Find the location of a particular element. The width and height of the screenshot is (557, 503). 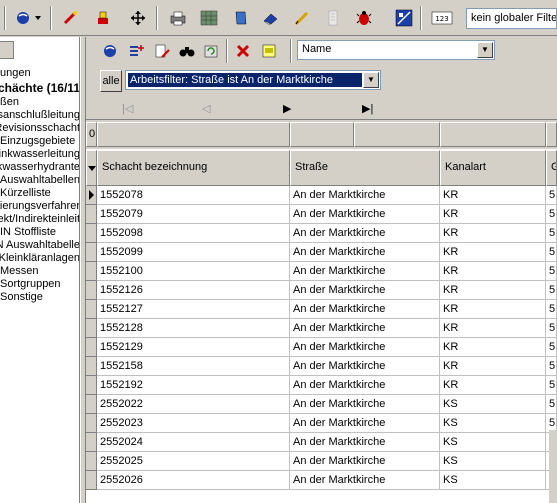

next-record-icon: ▶ is located at coordinates (287, 108).